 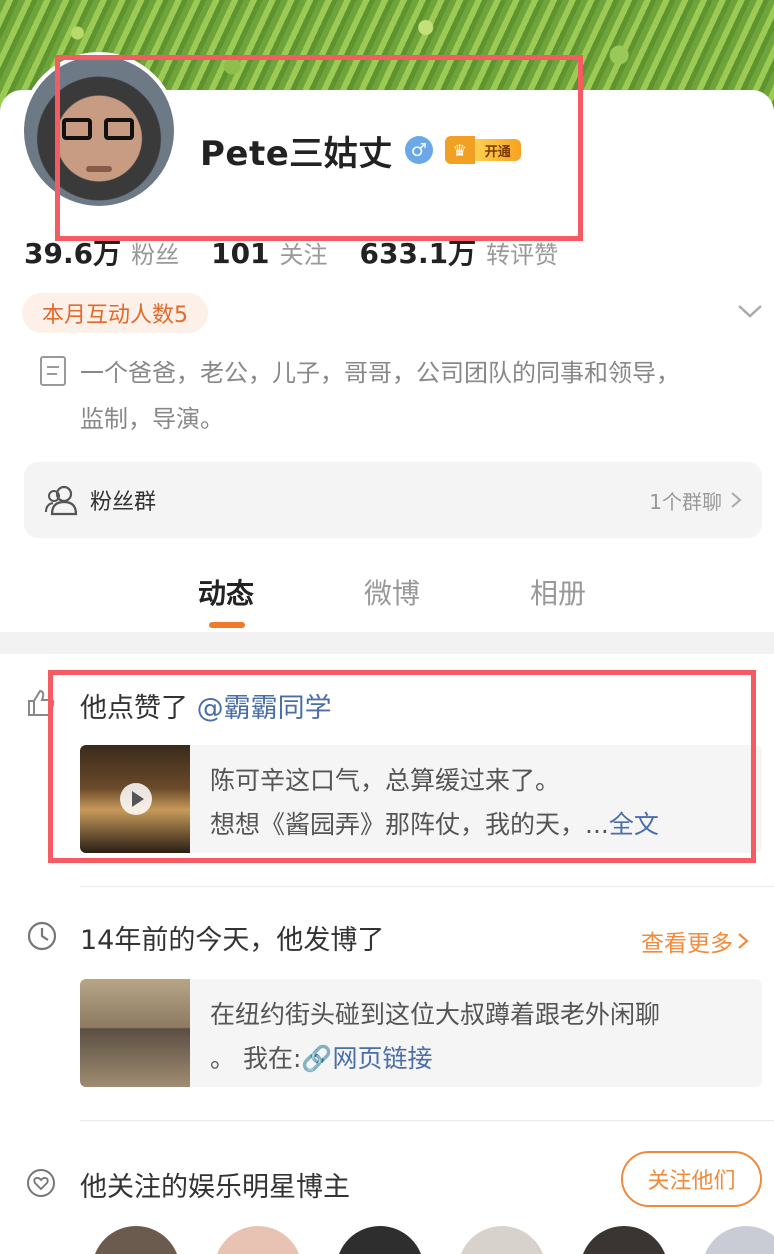 I want to click on followers-label: 粉丝, so click(x=155, y=252).